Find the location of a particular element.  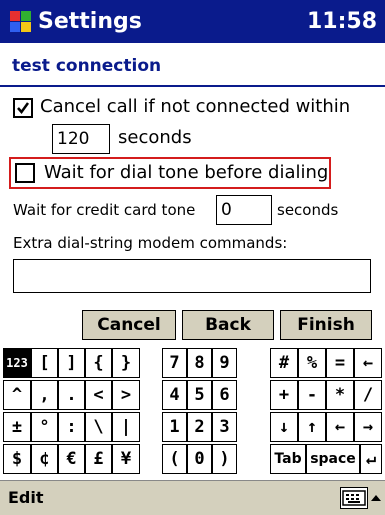

key-9: 9 is located at coordinates (224, 363).